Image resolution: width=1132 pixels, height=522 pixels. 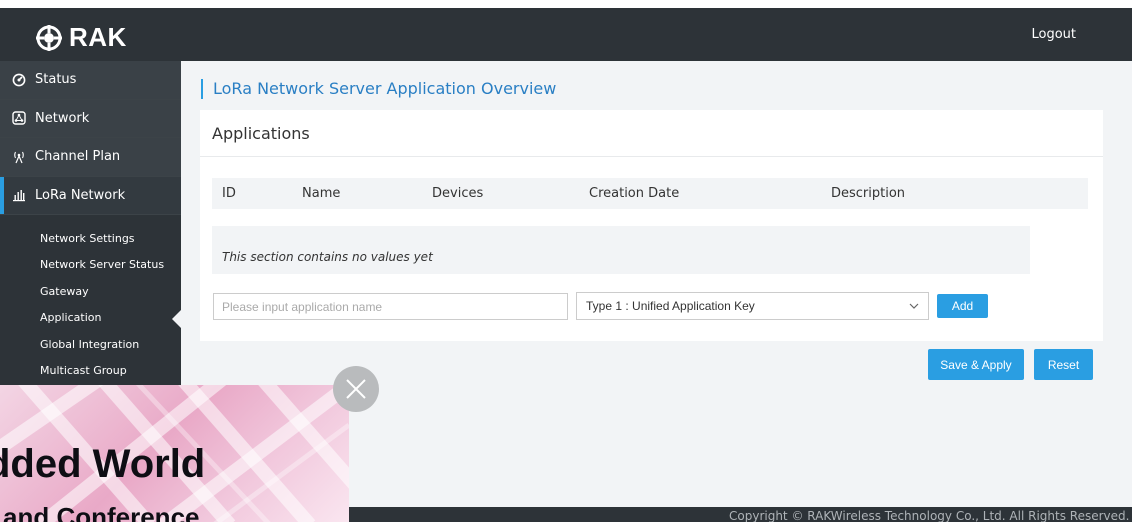 I want to click on submenu-item-gateway: Gateway, so click(x=90, y=291).